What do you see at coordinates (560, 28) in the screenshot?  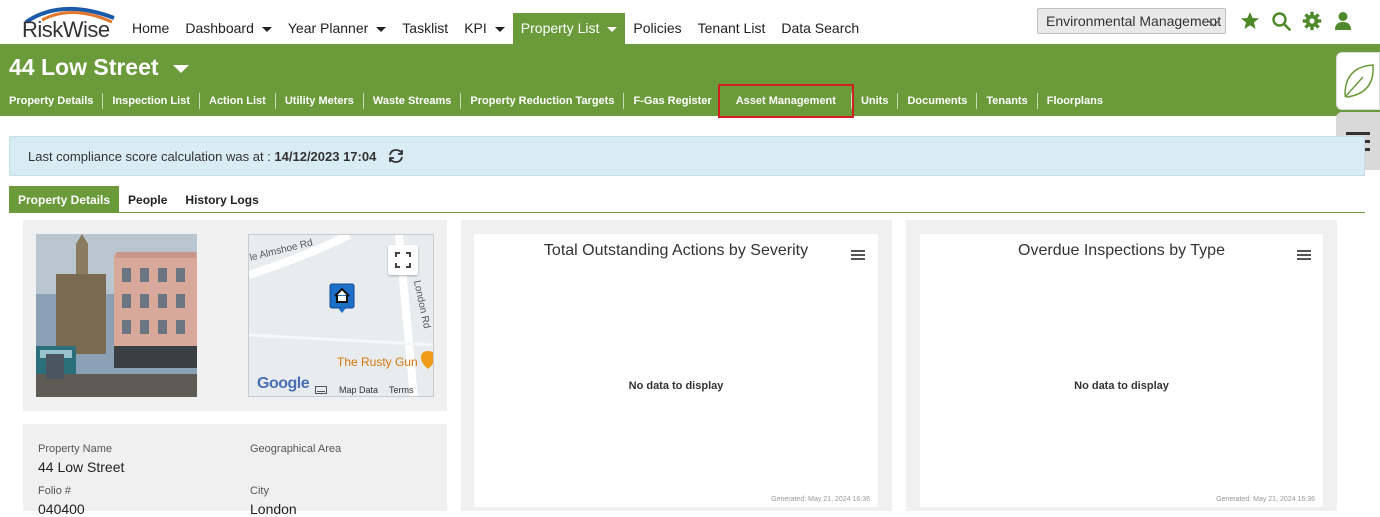 I see `nav-property-list-label: Property List` at bounding box center [560, 28].